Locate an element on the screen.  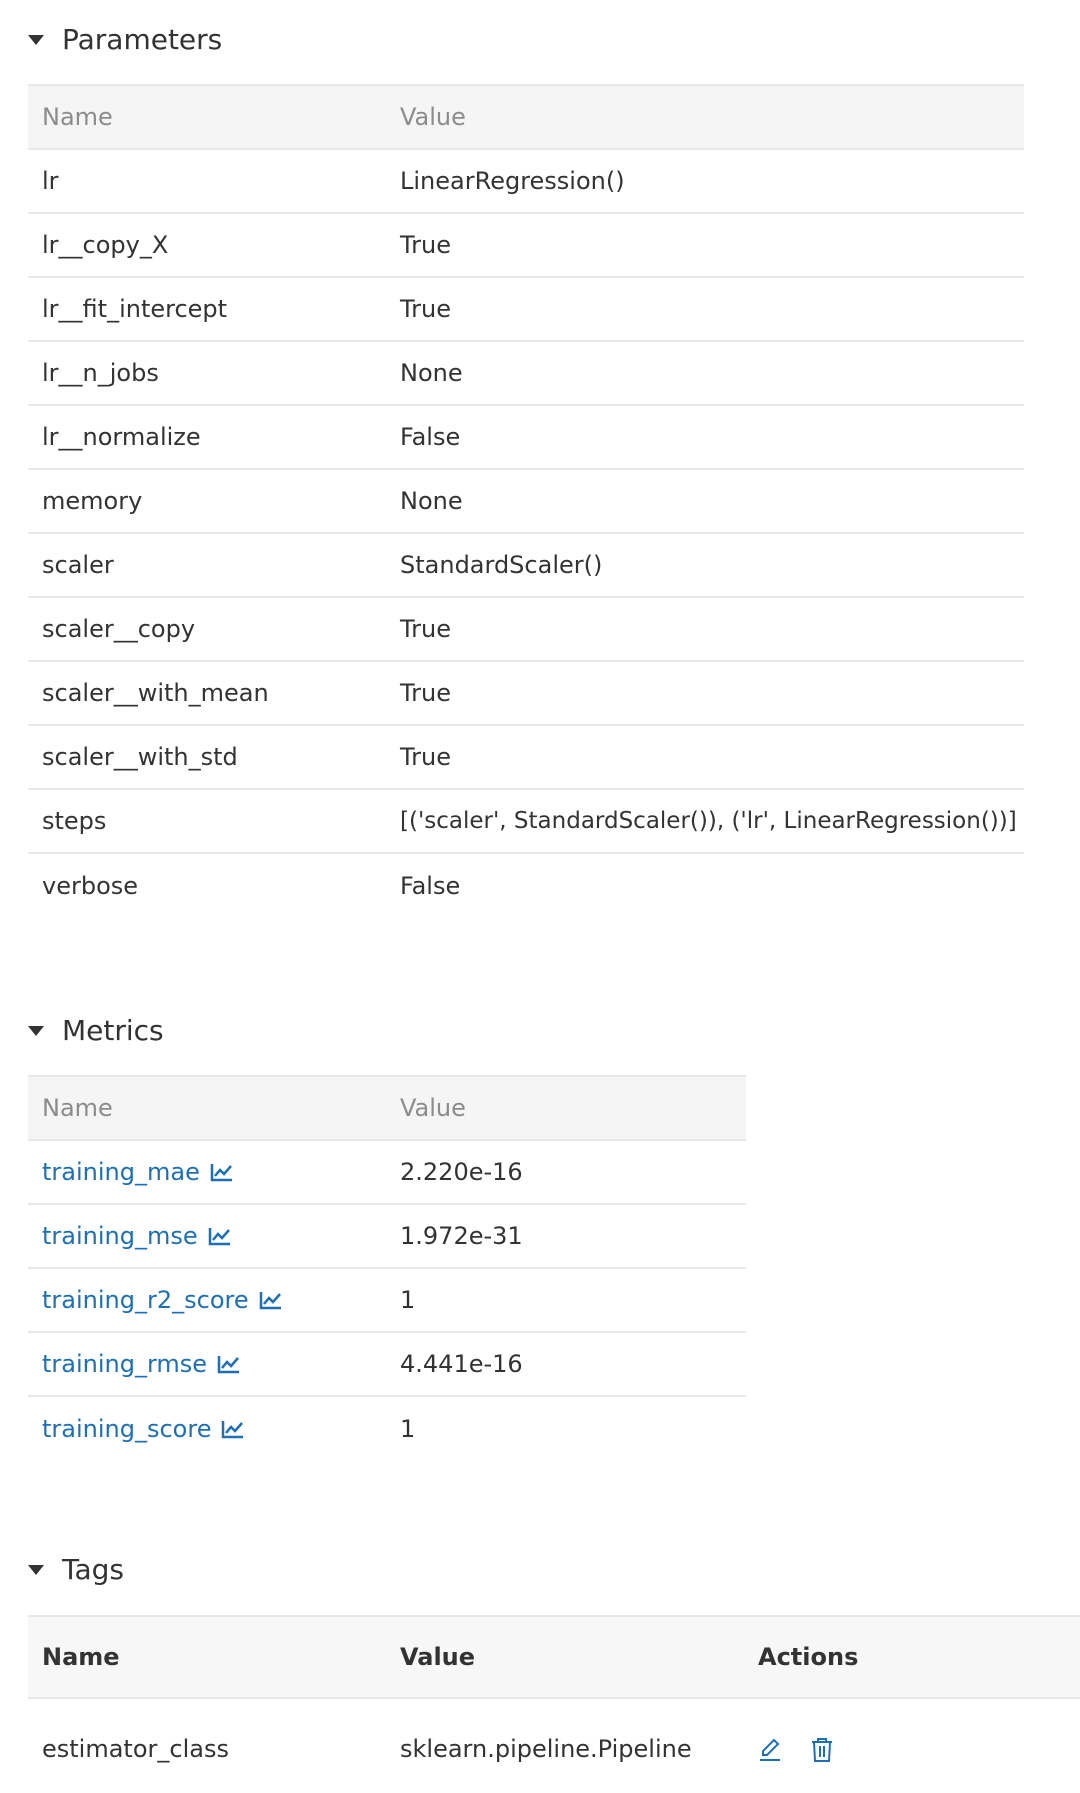
metric-link-training-mse: training_mse is located at coordinates (137, 1236).